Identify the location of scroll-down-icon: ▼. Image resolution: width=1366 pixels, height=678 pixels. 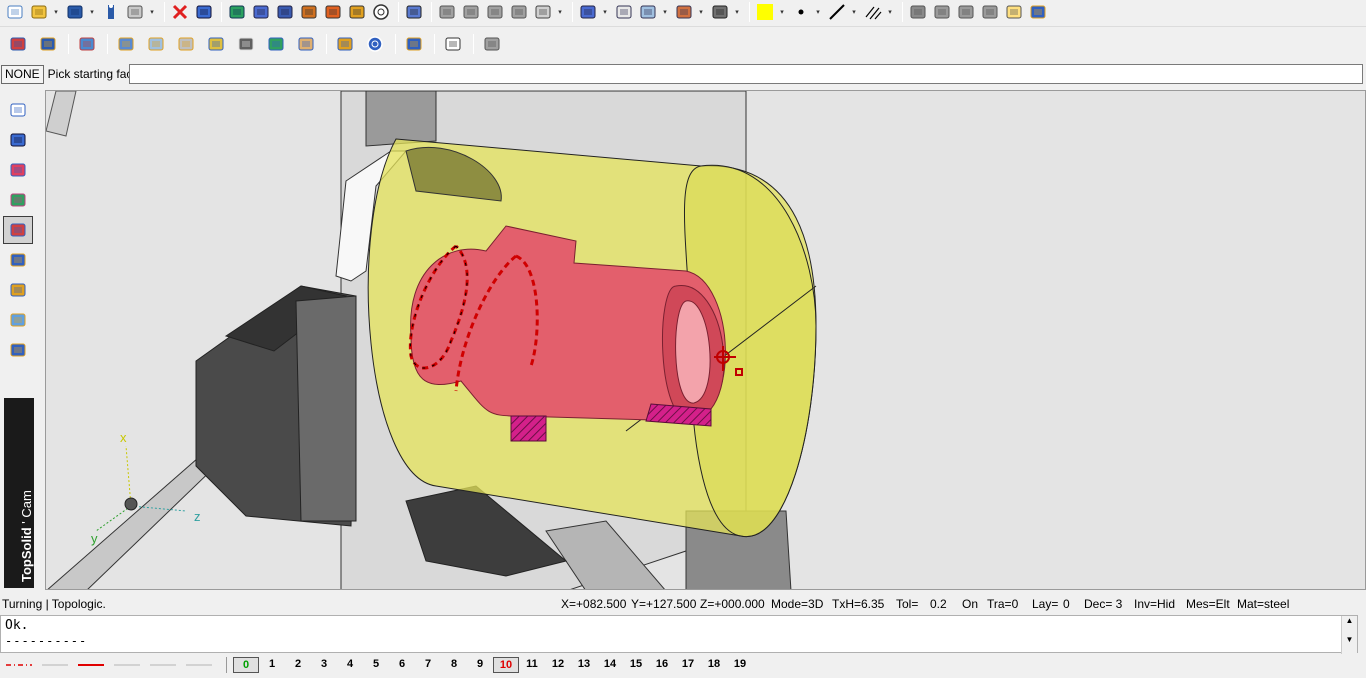
(1349, 639).